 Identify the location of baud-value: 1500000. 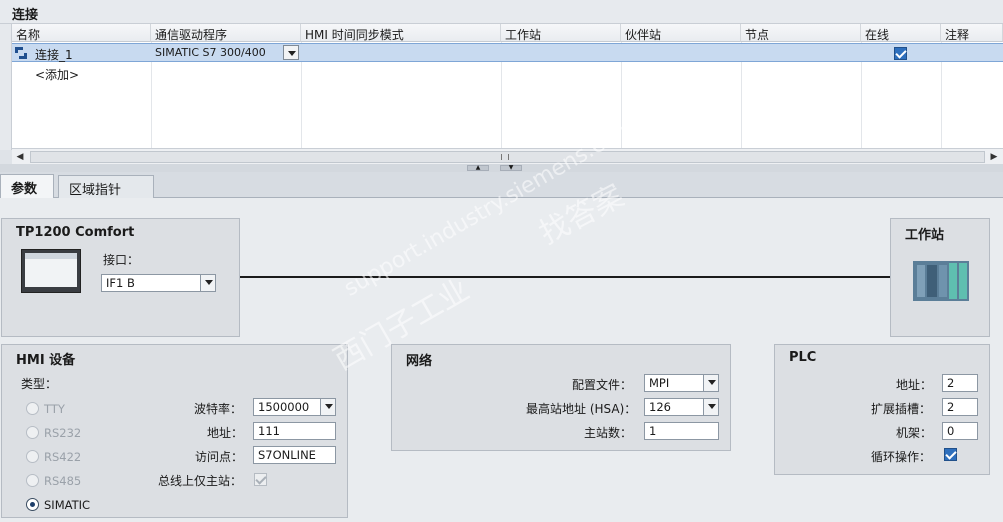
(284, 407).